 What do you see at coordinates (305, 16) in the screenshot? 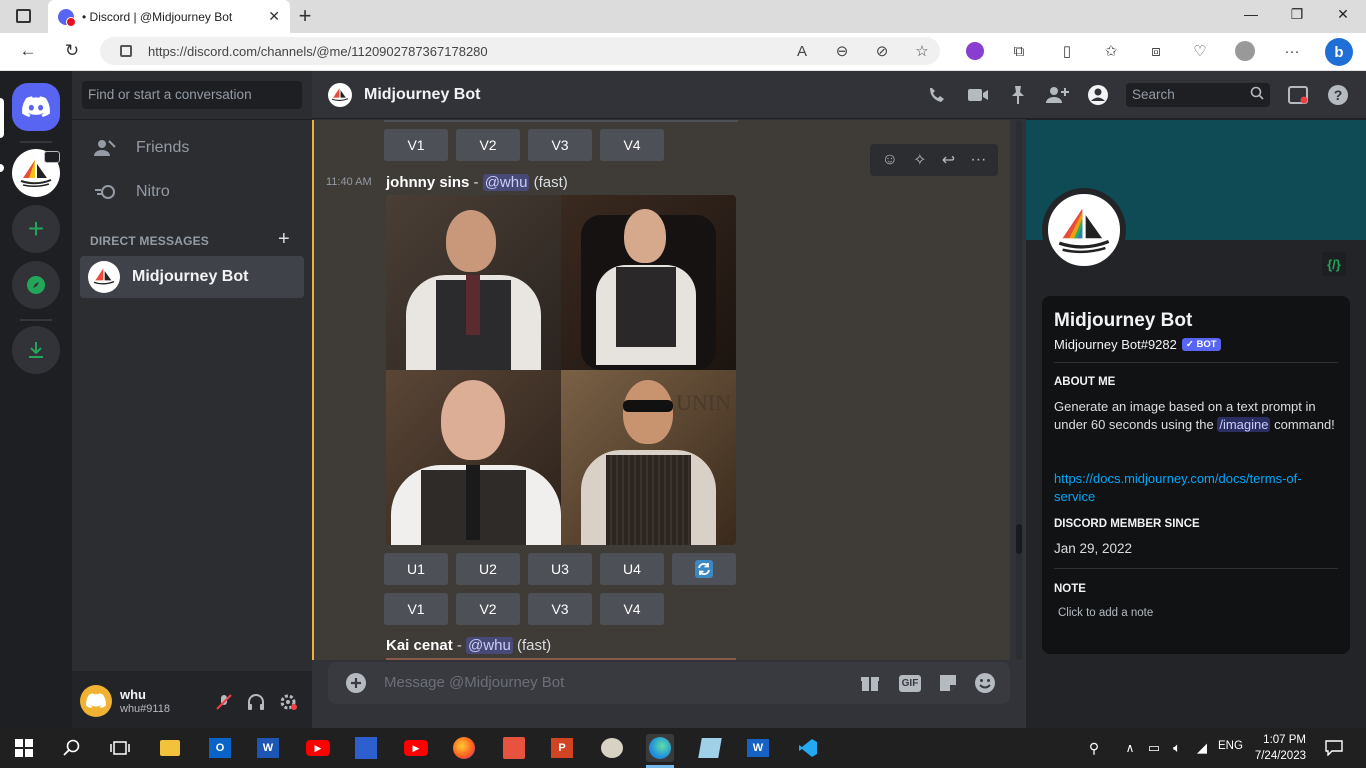
I see `new-tab-icon: +` at bounding box center [305, 16].